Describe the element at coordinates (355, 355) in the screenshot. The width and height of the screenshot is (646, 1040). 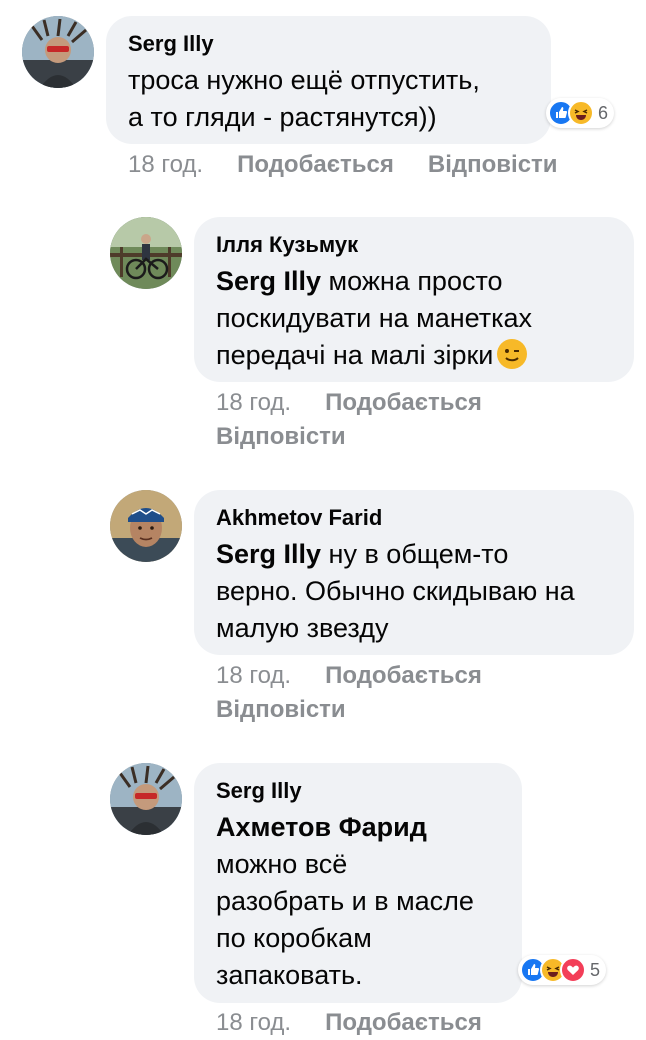
I see `comment-text-fragment: передачі на малі зірки` at that location.